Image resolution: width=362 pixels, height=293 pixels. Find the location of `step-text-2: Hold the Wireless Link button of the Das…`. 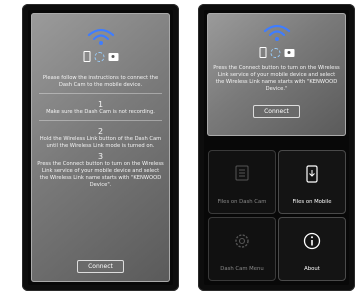

step-text-2: Hold the Wireless Link button of the Das… is located at coordinates (100, 143).